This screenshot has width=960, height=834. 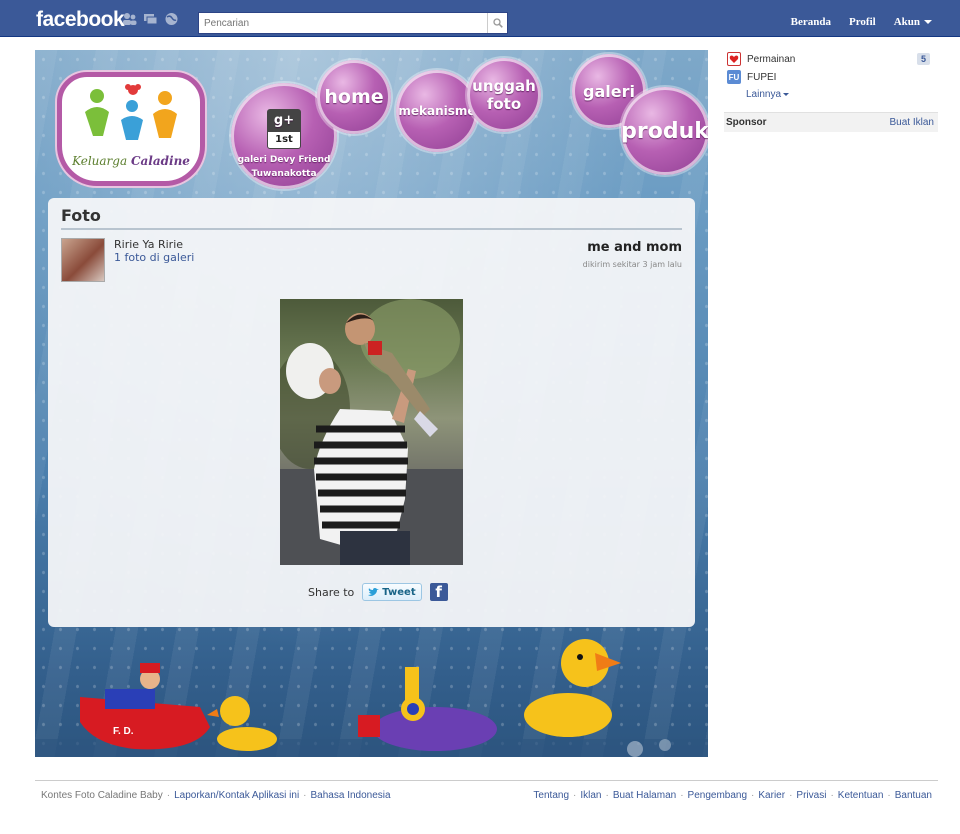 What do you see at coordinates (80, 20) in the screenshot?
I see `facebook-logo: facebook` at bounding box center [80, 20].